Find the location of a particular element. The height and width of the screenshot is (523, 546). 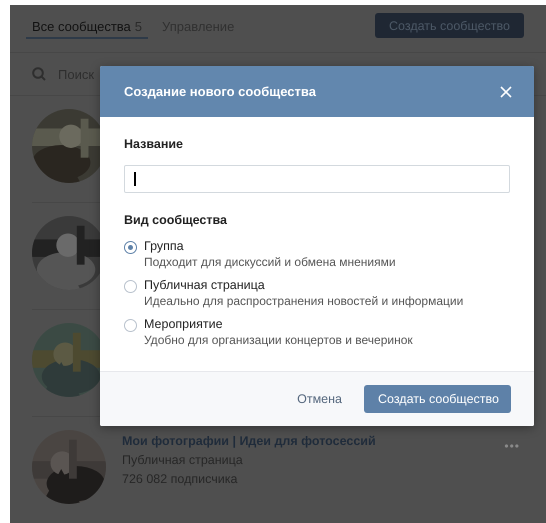

create-community-button: Создать сообщество is located at coordinates (437, 399).